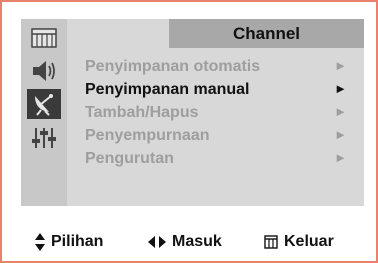 Image resolution: width=378 pixels, height=263 pixels. What do you see at coordinates (44, 104) in the screenshot?
I see `satellite-dish-icon` at bounding box center [44, 104].